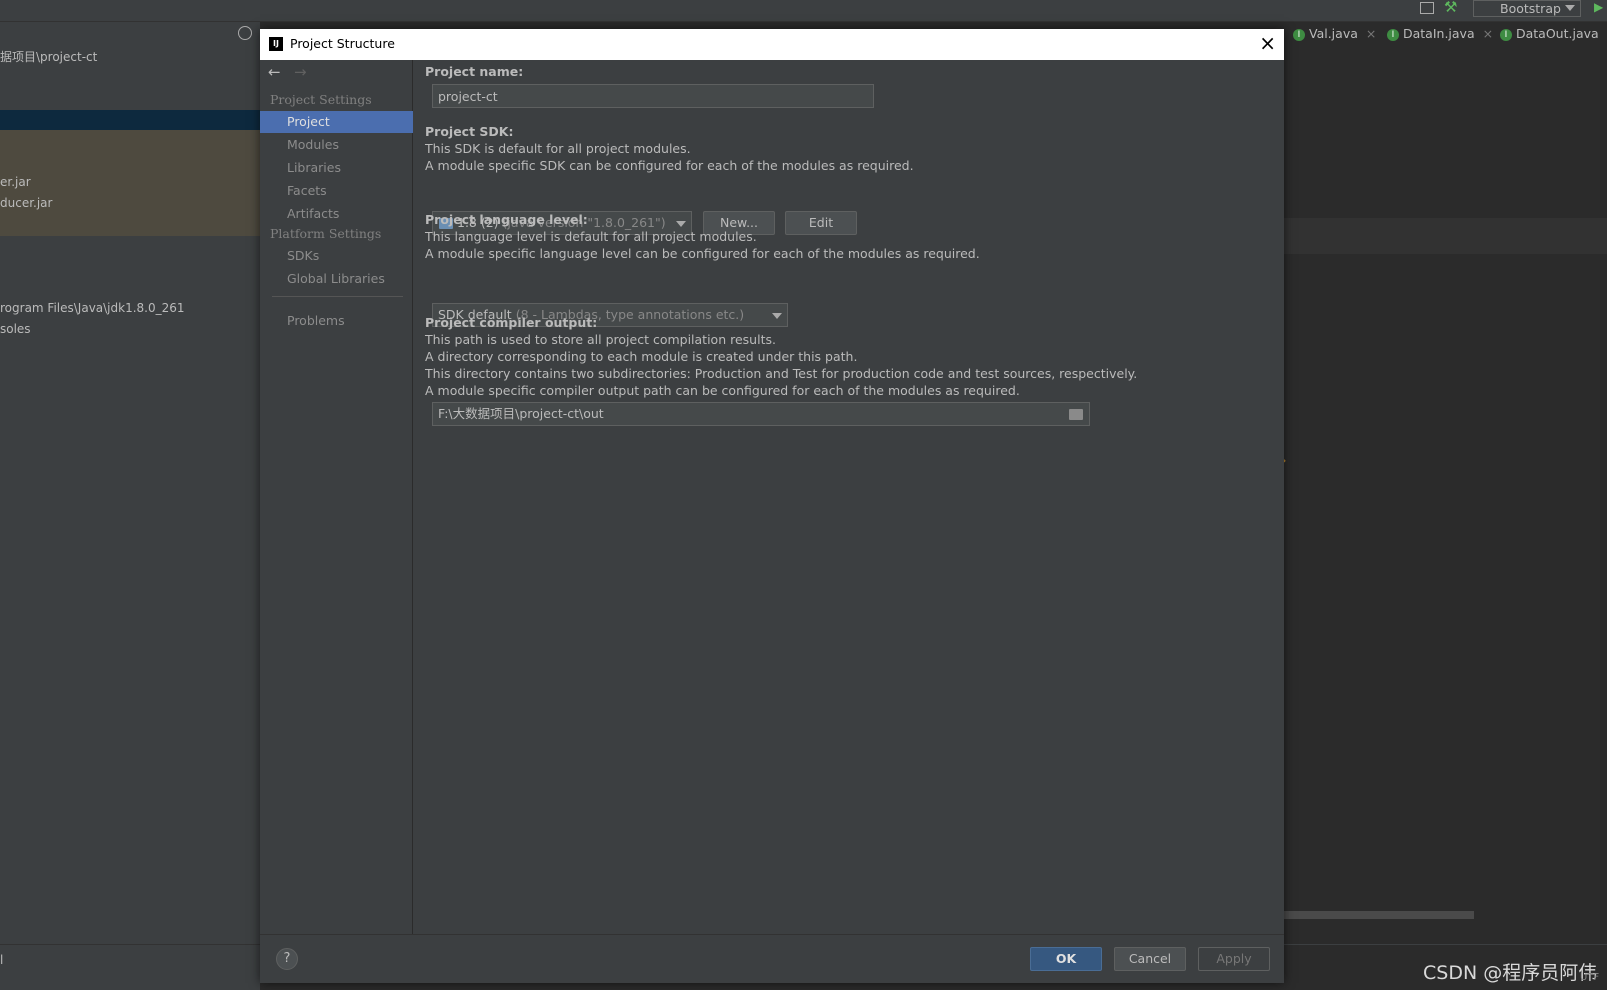 The image size is (1607, 990). What do you see at coordinates (1427, 8) in the screenshot?
I see `window-icon` at bounding box center [1427, 8].